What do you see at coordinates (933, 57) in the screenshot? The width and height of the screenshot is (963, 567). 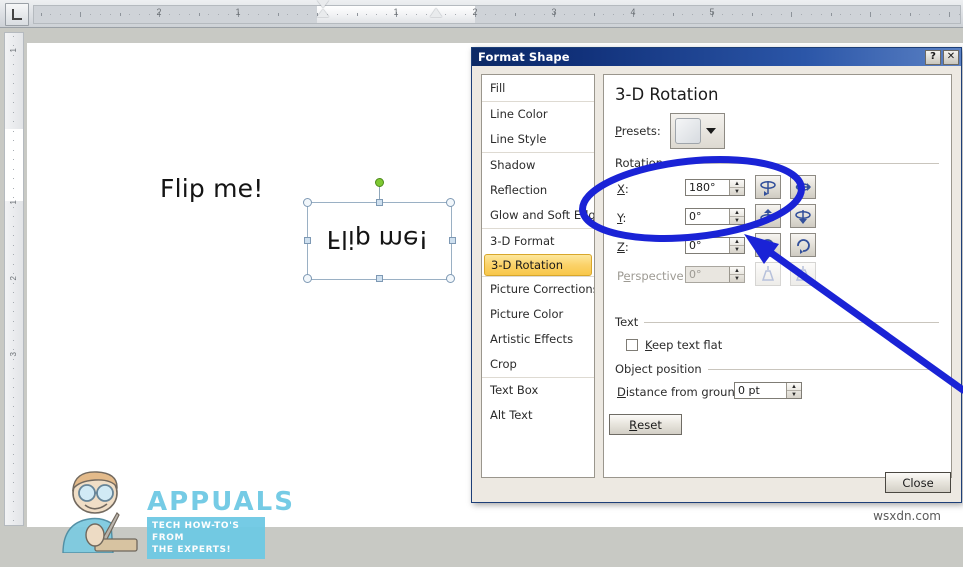 I see `help-icon: ?` at bounding box center [933, 57].